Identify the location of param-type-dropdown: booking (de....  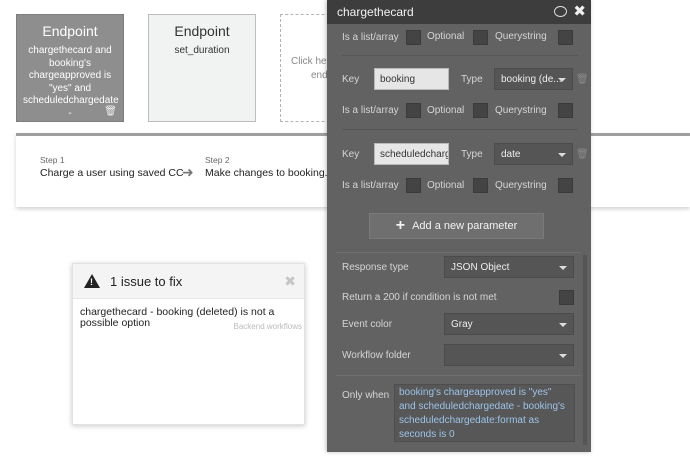
(533, 79).